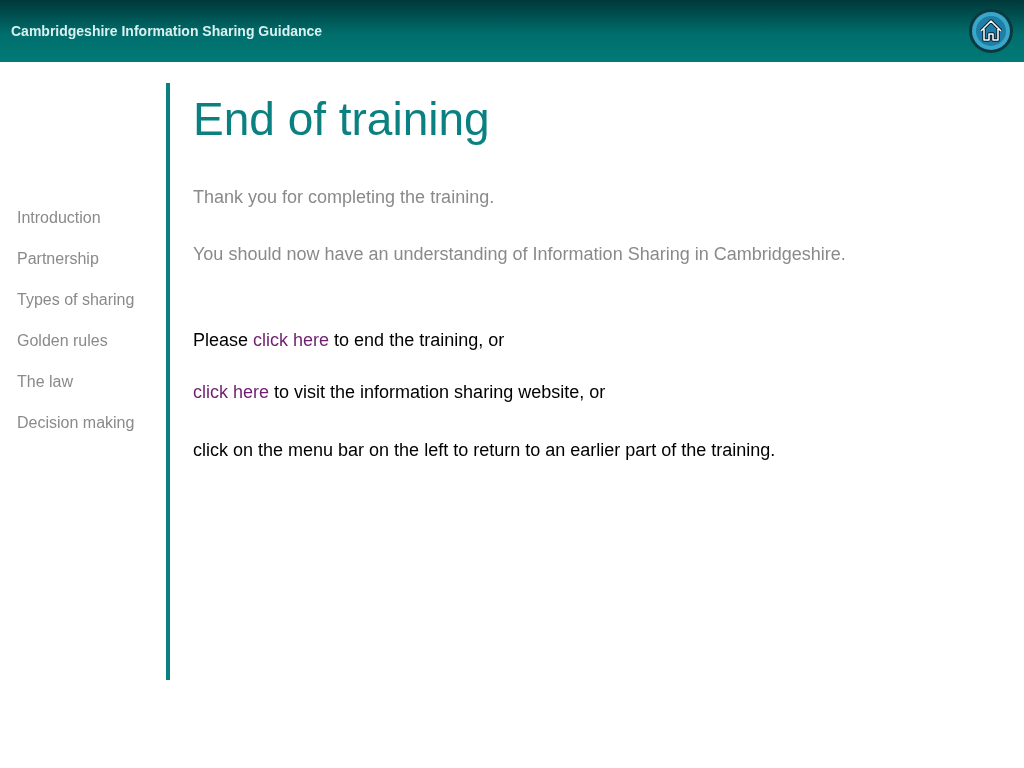 This screenshot has width=1024, height=768. What do you see at coordinates (400, 392) in the screenshot?
I see `instruction-text: click here to visit the information sharing website, or` at bounding box center [400, 392].